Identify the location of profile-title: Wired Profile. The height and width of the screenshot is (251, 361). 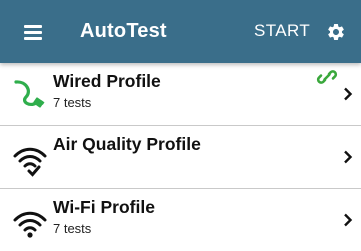
(107, 81).